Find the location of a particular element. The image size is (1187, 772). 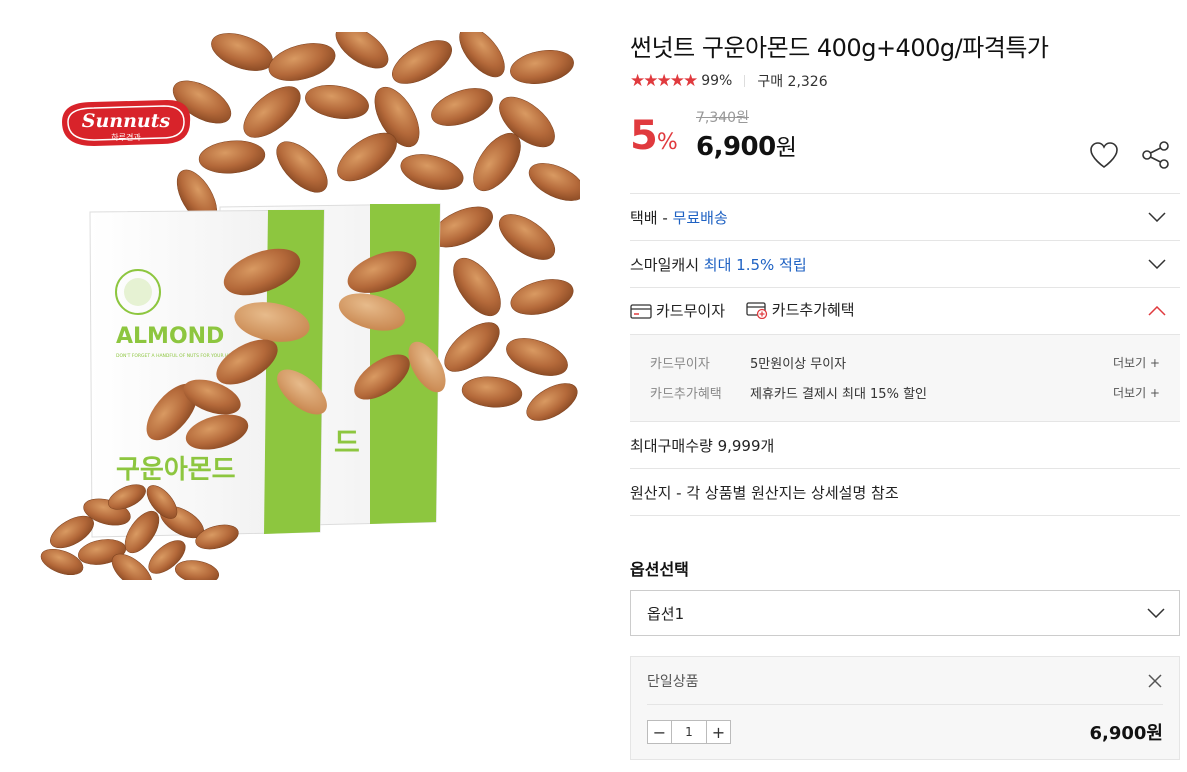

selected-item-box: 단일상품 − 1 + 6,900원 is located at coordinates (905, 708).